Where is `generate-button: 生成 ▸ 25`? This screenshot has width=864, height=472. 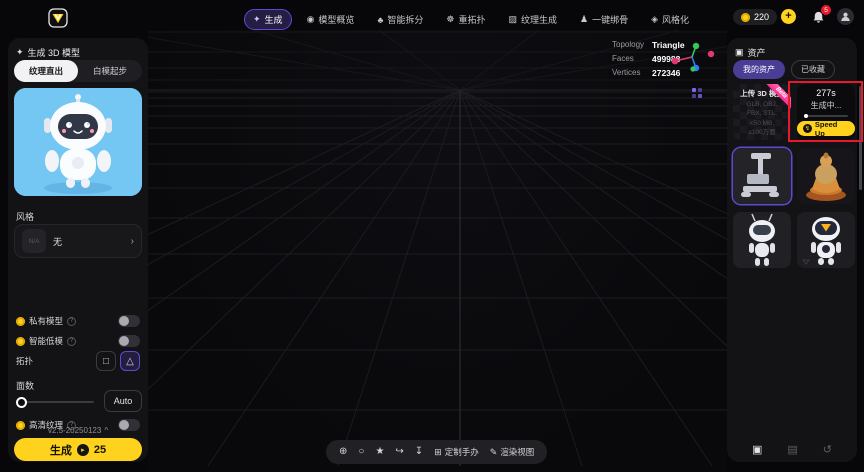 generate-button: 生成 ▸ 25 is located at coordinates (78, 449).